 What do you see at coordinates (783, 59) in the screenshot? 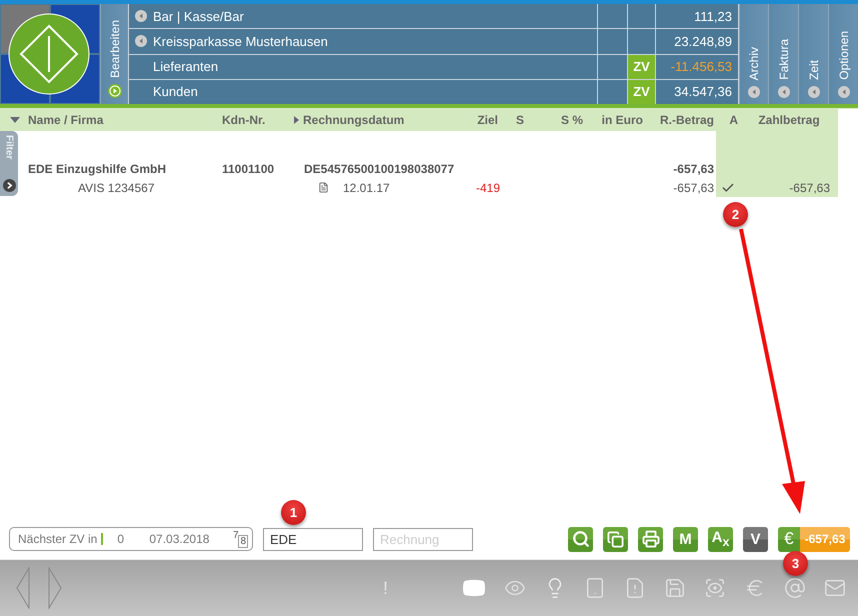
I see `side-tab: Faktura` at bounding box center [783, 59].